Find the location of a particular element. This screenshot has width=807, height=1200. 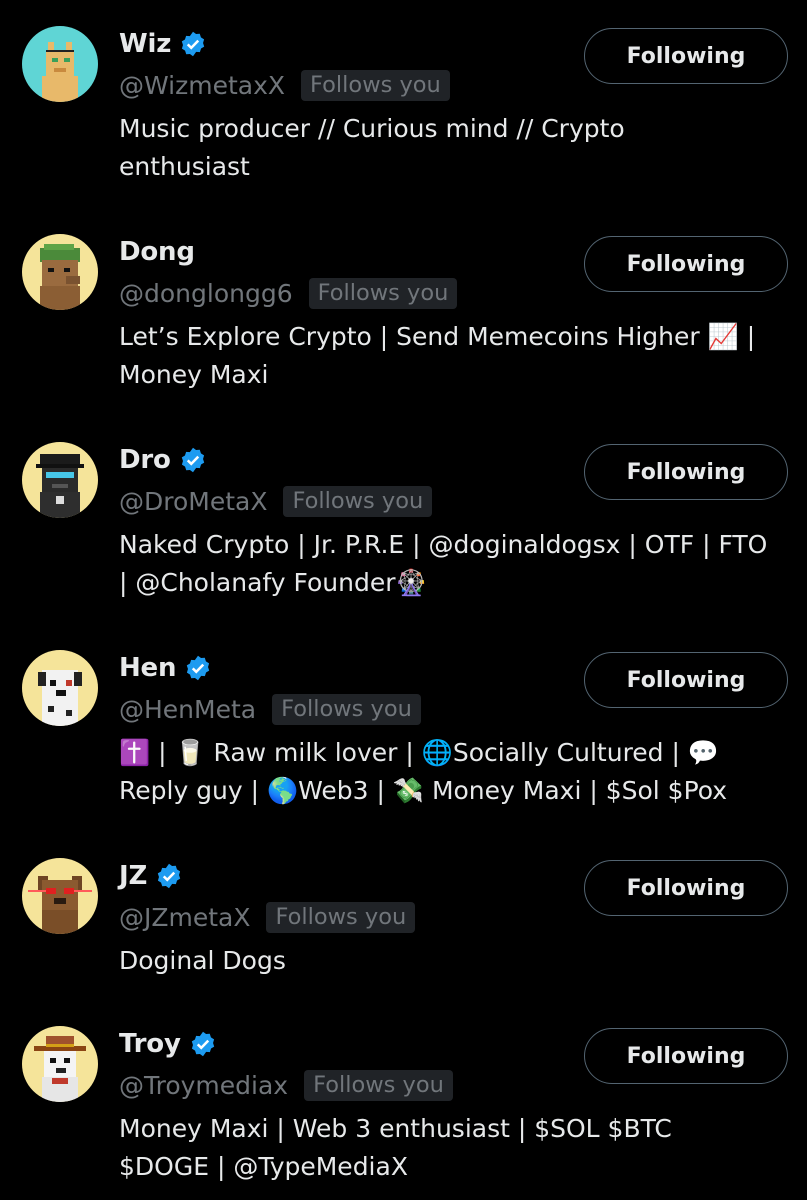

user-display-name: Wiz is located at coordinates (145, 44).